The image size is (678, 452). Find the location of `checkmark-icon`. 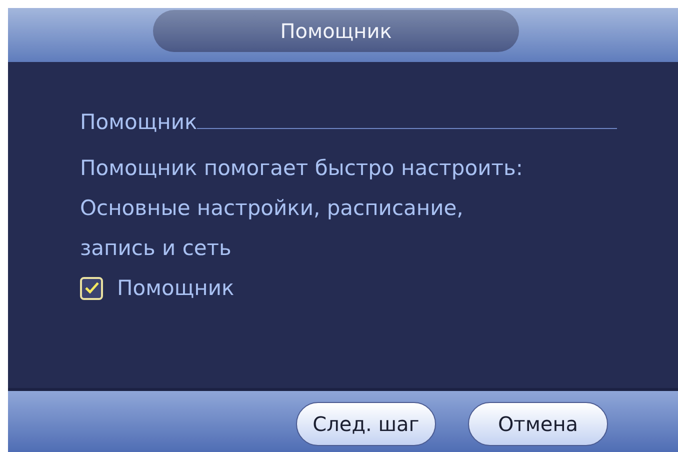

checkmark-icon is located at coordinates (91, 288).